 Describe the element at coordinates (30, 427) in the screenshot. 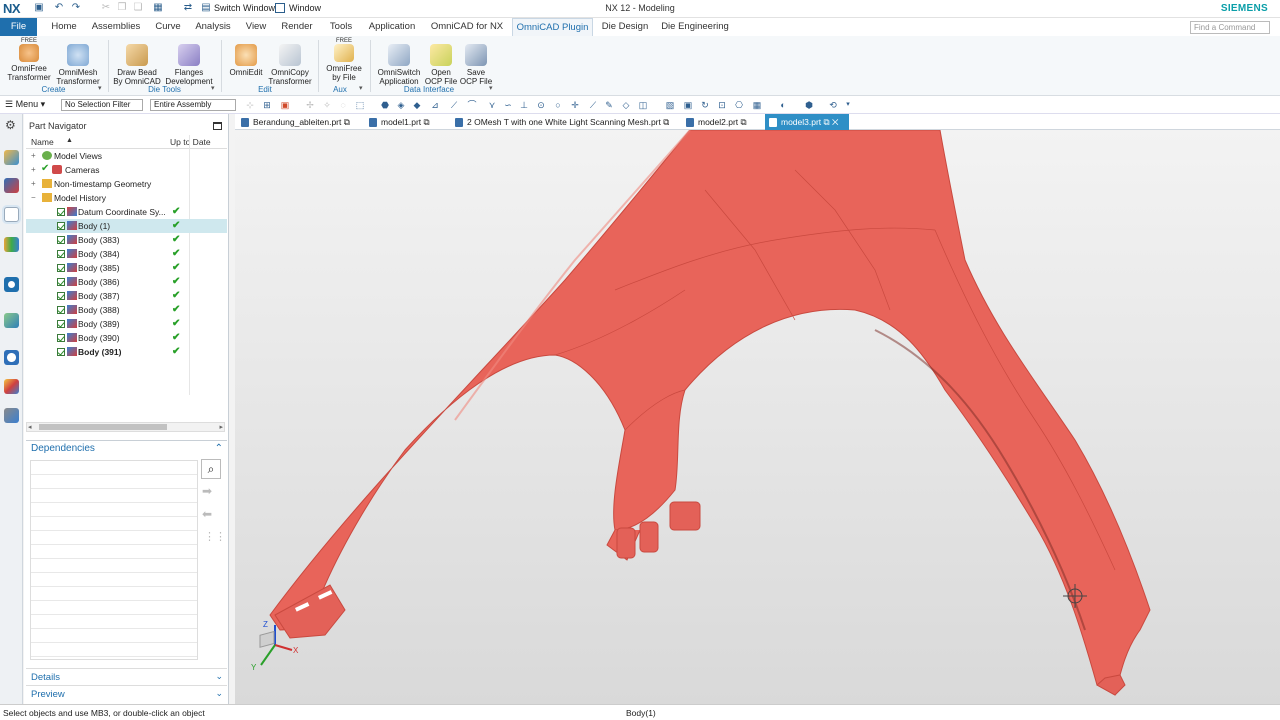

I see `scroll-left-icon: ◂` at that location.